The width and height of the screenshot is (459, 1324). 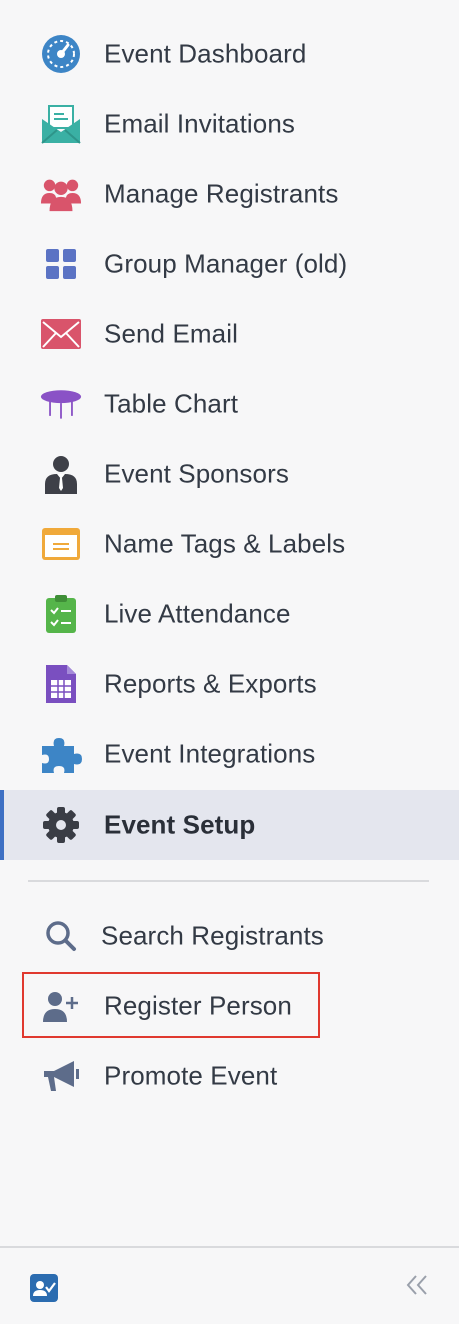 I want to click on dashboard-gauge-icon, so click(x=61, y=54).